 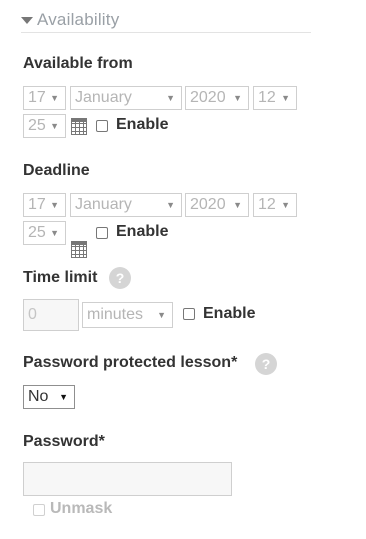 What do you see at coordinates (64, 441) in the screenshot?
I see `password-label: Password*` at bounding box center [64, 441].